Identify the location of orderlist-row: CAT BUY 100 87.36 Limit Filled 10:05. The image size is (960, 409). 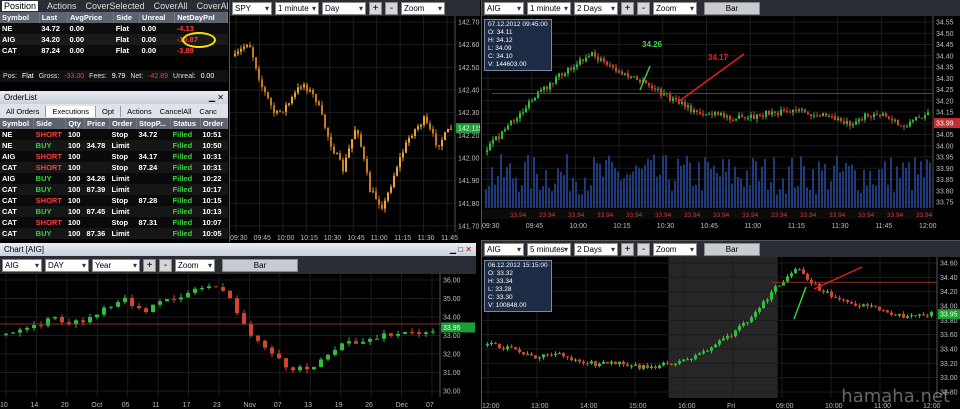
(114, 233).